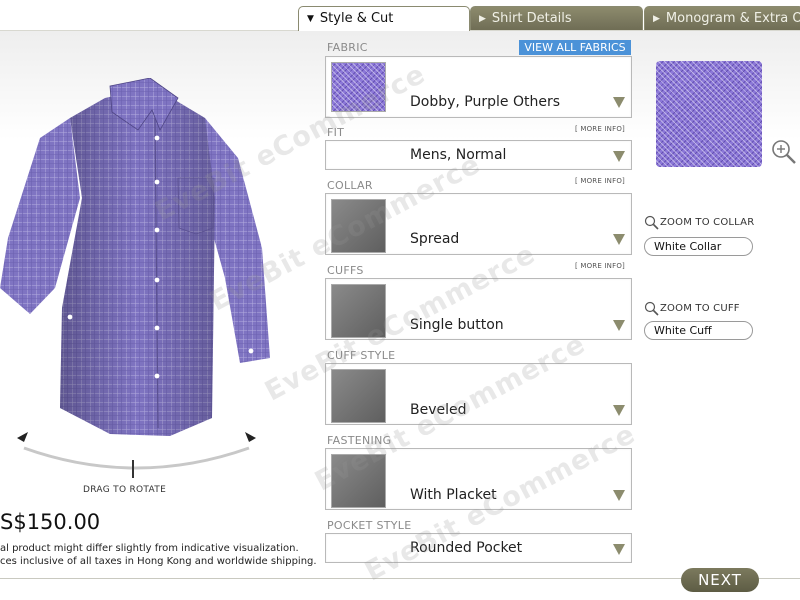 This screenshot has width=800, height=600. Describe the element at coordinates (350, 185) in the screenshot. I see `collar-label: COLLAR` at that location.